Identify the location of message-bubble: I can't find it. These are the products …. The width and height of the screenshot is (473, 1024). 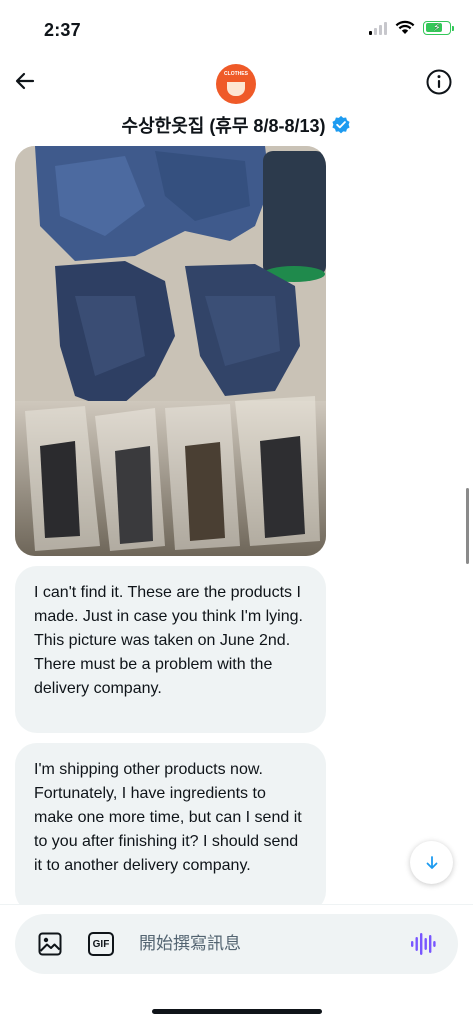
(170, 649).